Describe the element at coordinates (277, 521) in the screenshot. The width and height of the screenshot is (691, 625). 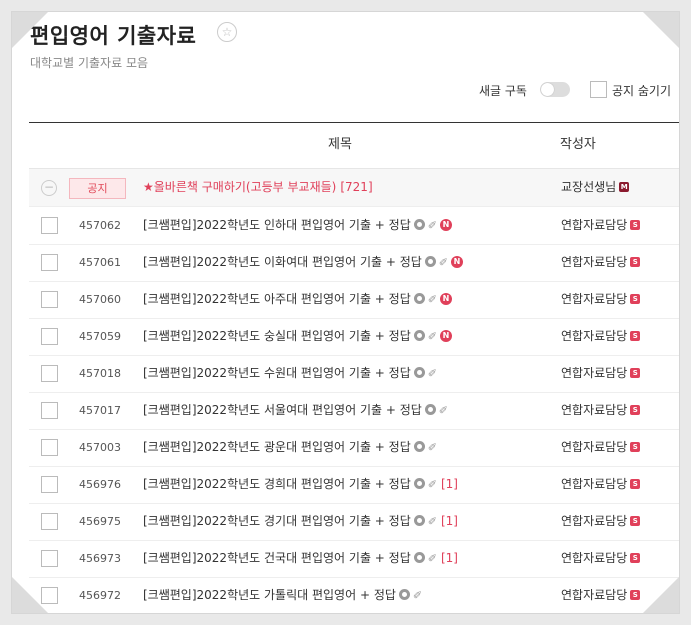
I see `subject-link: [크쌤편입]2022학년도 경기대 편입영어 기출 + 정답` at that location.